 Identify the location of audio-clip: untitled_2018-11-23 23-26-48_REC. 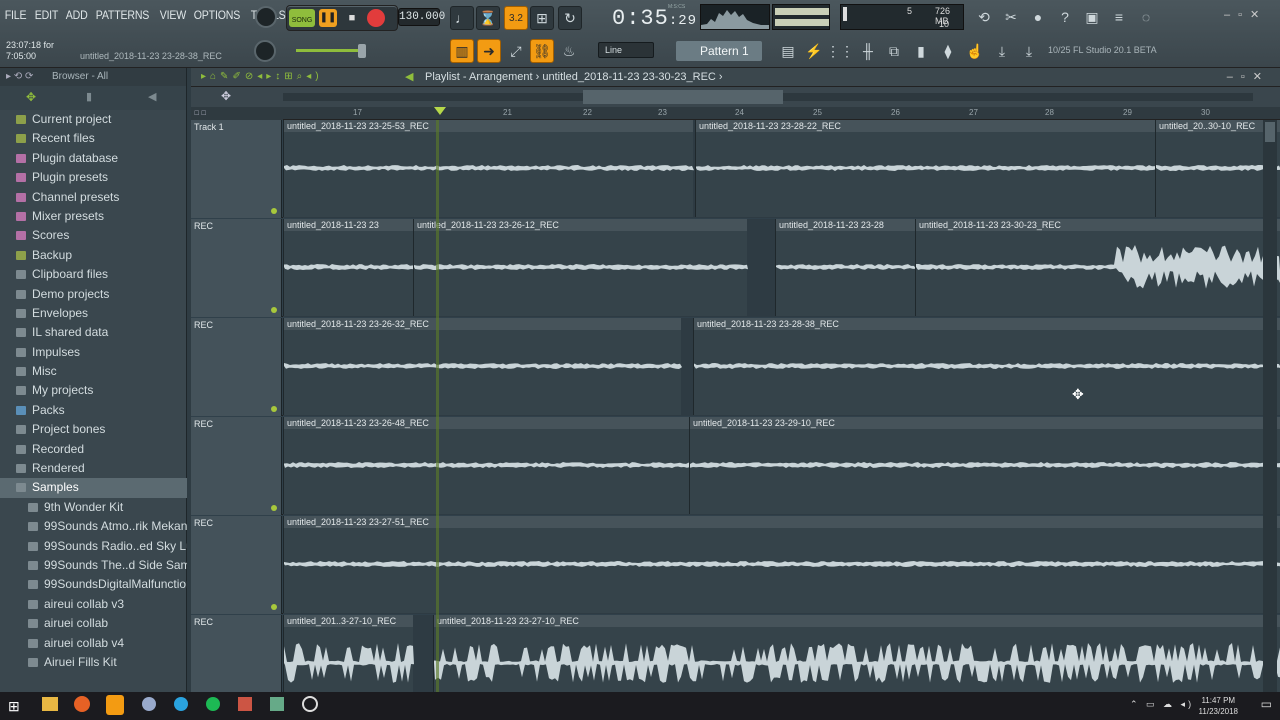
(486, 465).